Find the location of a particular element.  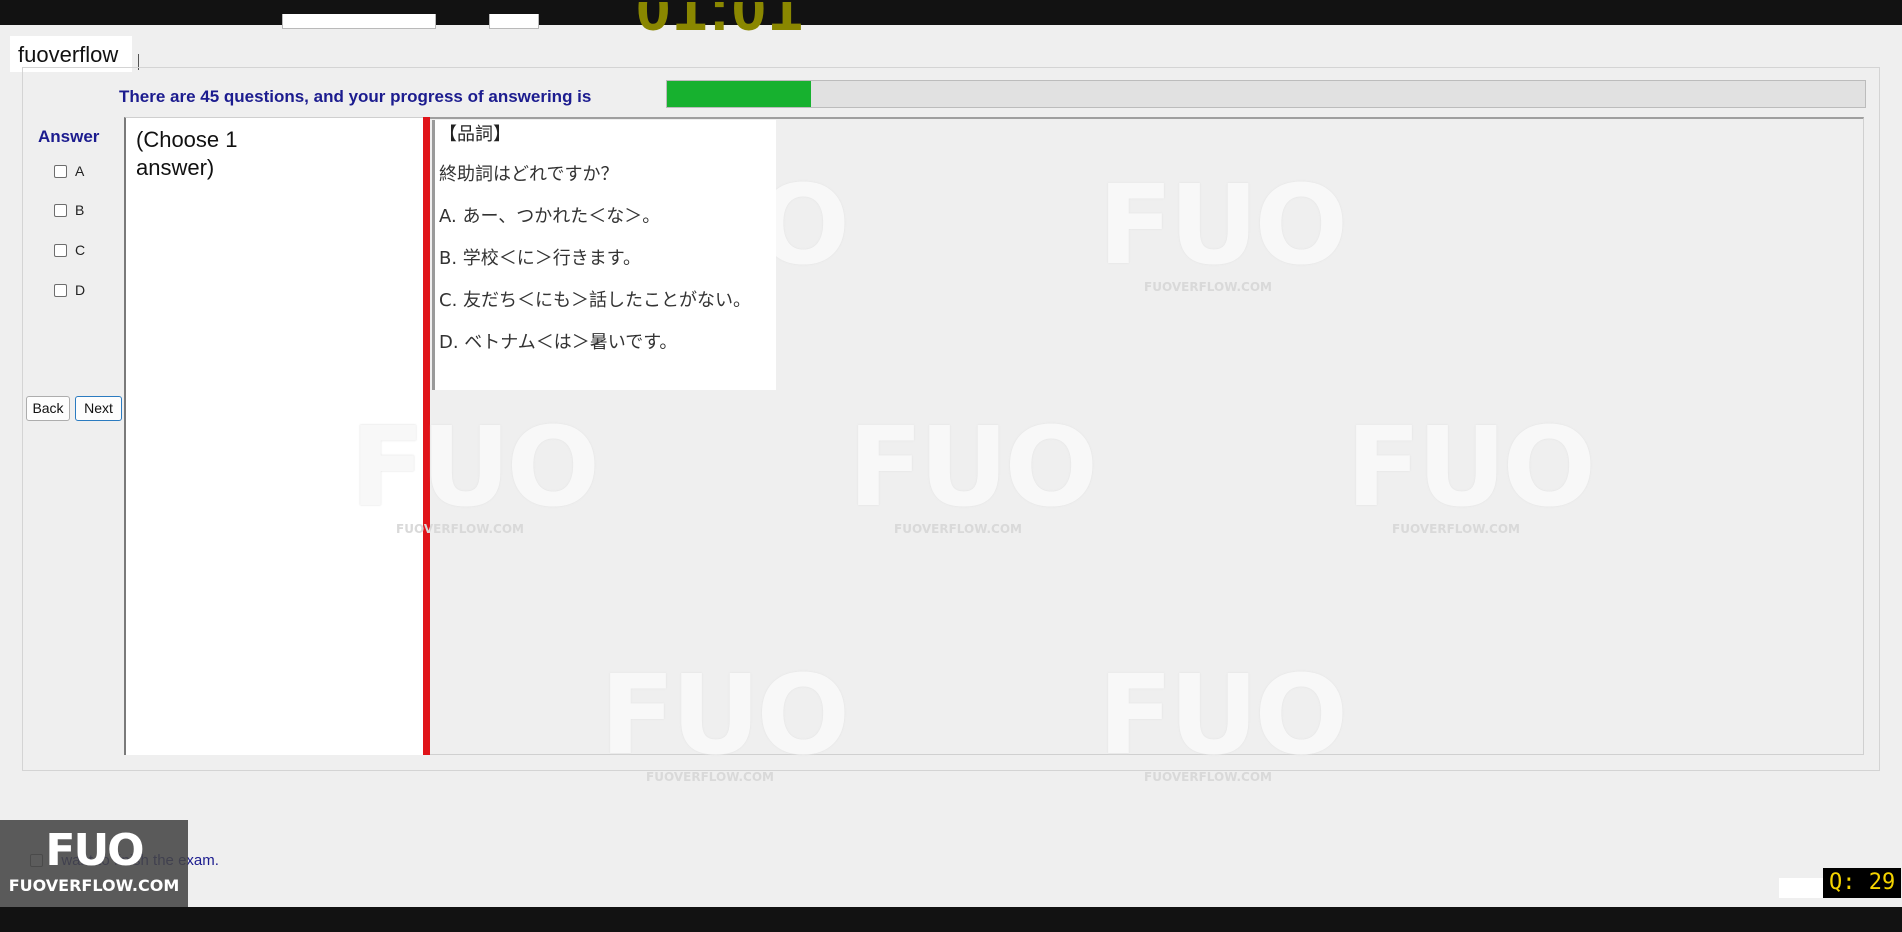

bottom-black-bar is located at coordinates (951, 919).